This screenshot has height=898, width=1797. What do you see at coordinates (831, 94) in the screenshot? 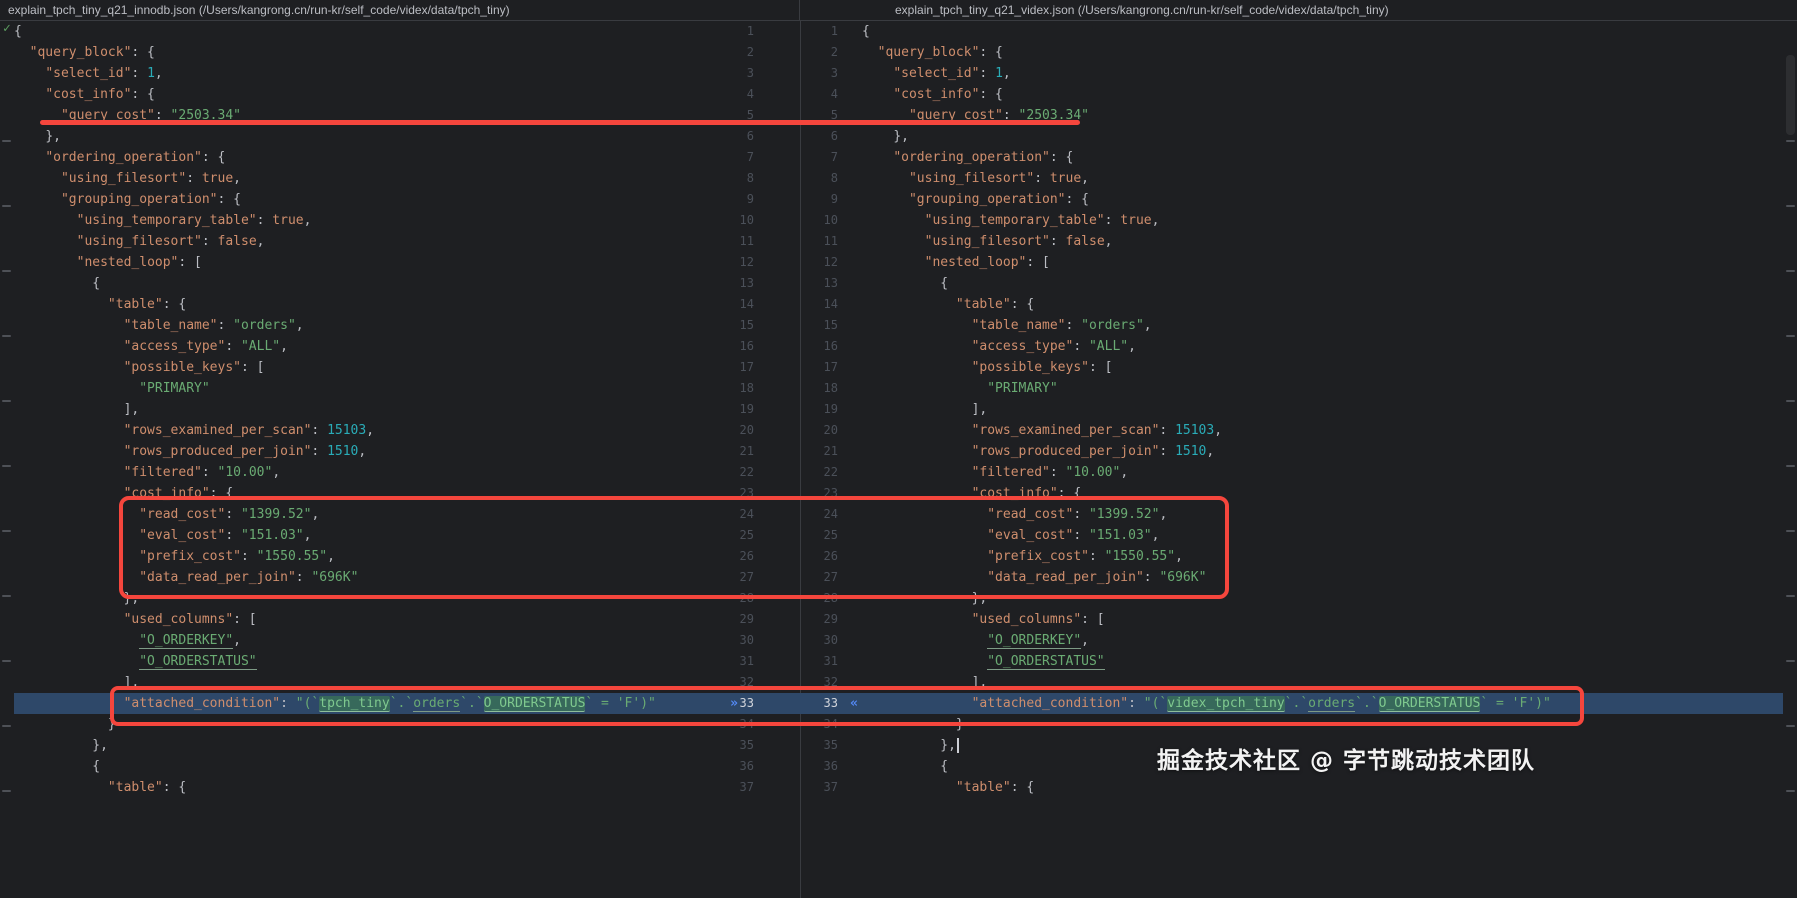
I see `right-line-number: 4` at bounding box center [831, 94].